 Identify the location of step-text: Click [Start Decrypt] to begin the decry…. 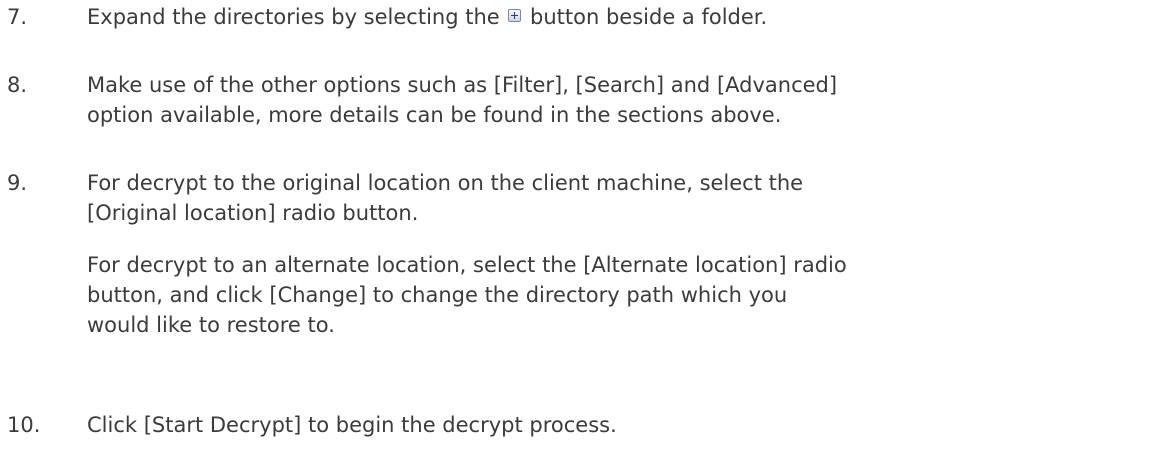
(618, 425).